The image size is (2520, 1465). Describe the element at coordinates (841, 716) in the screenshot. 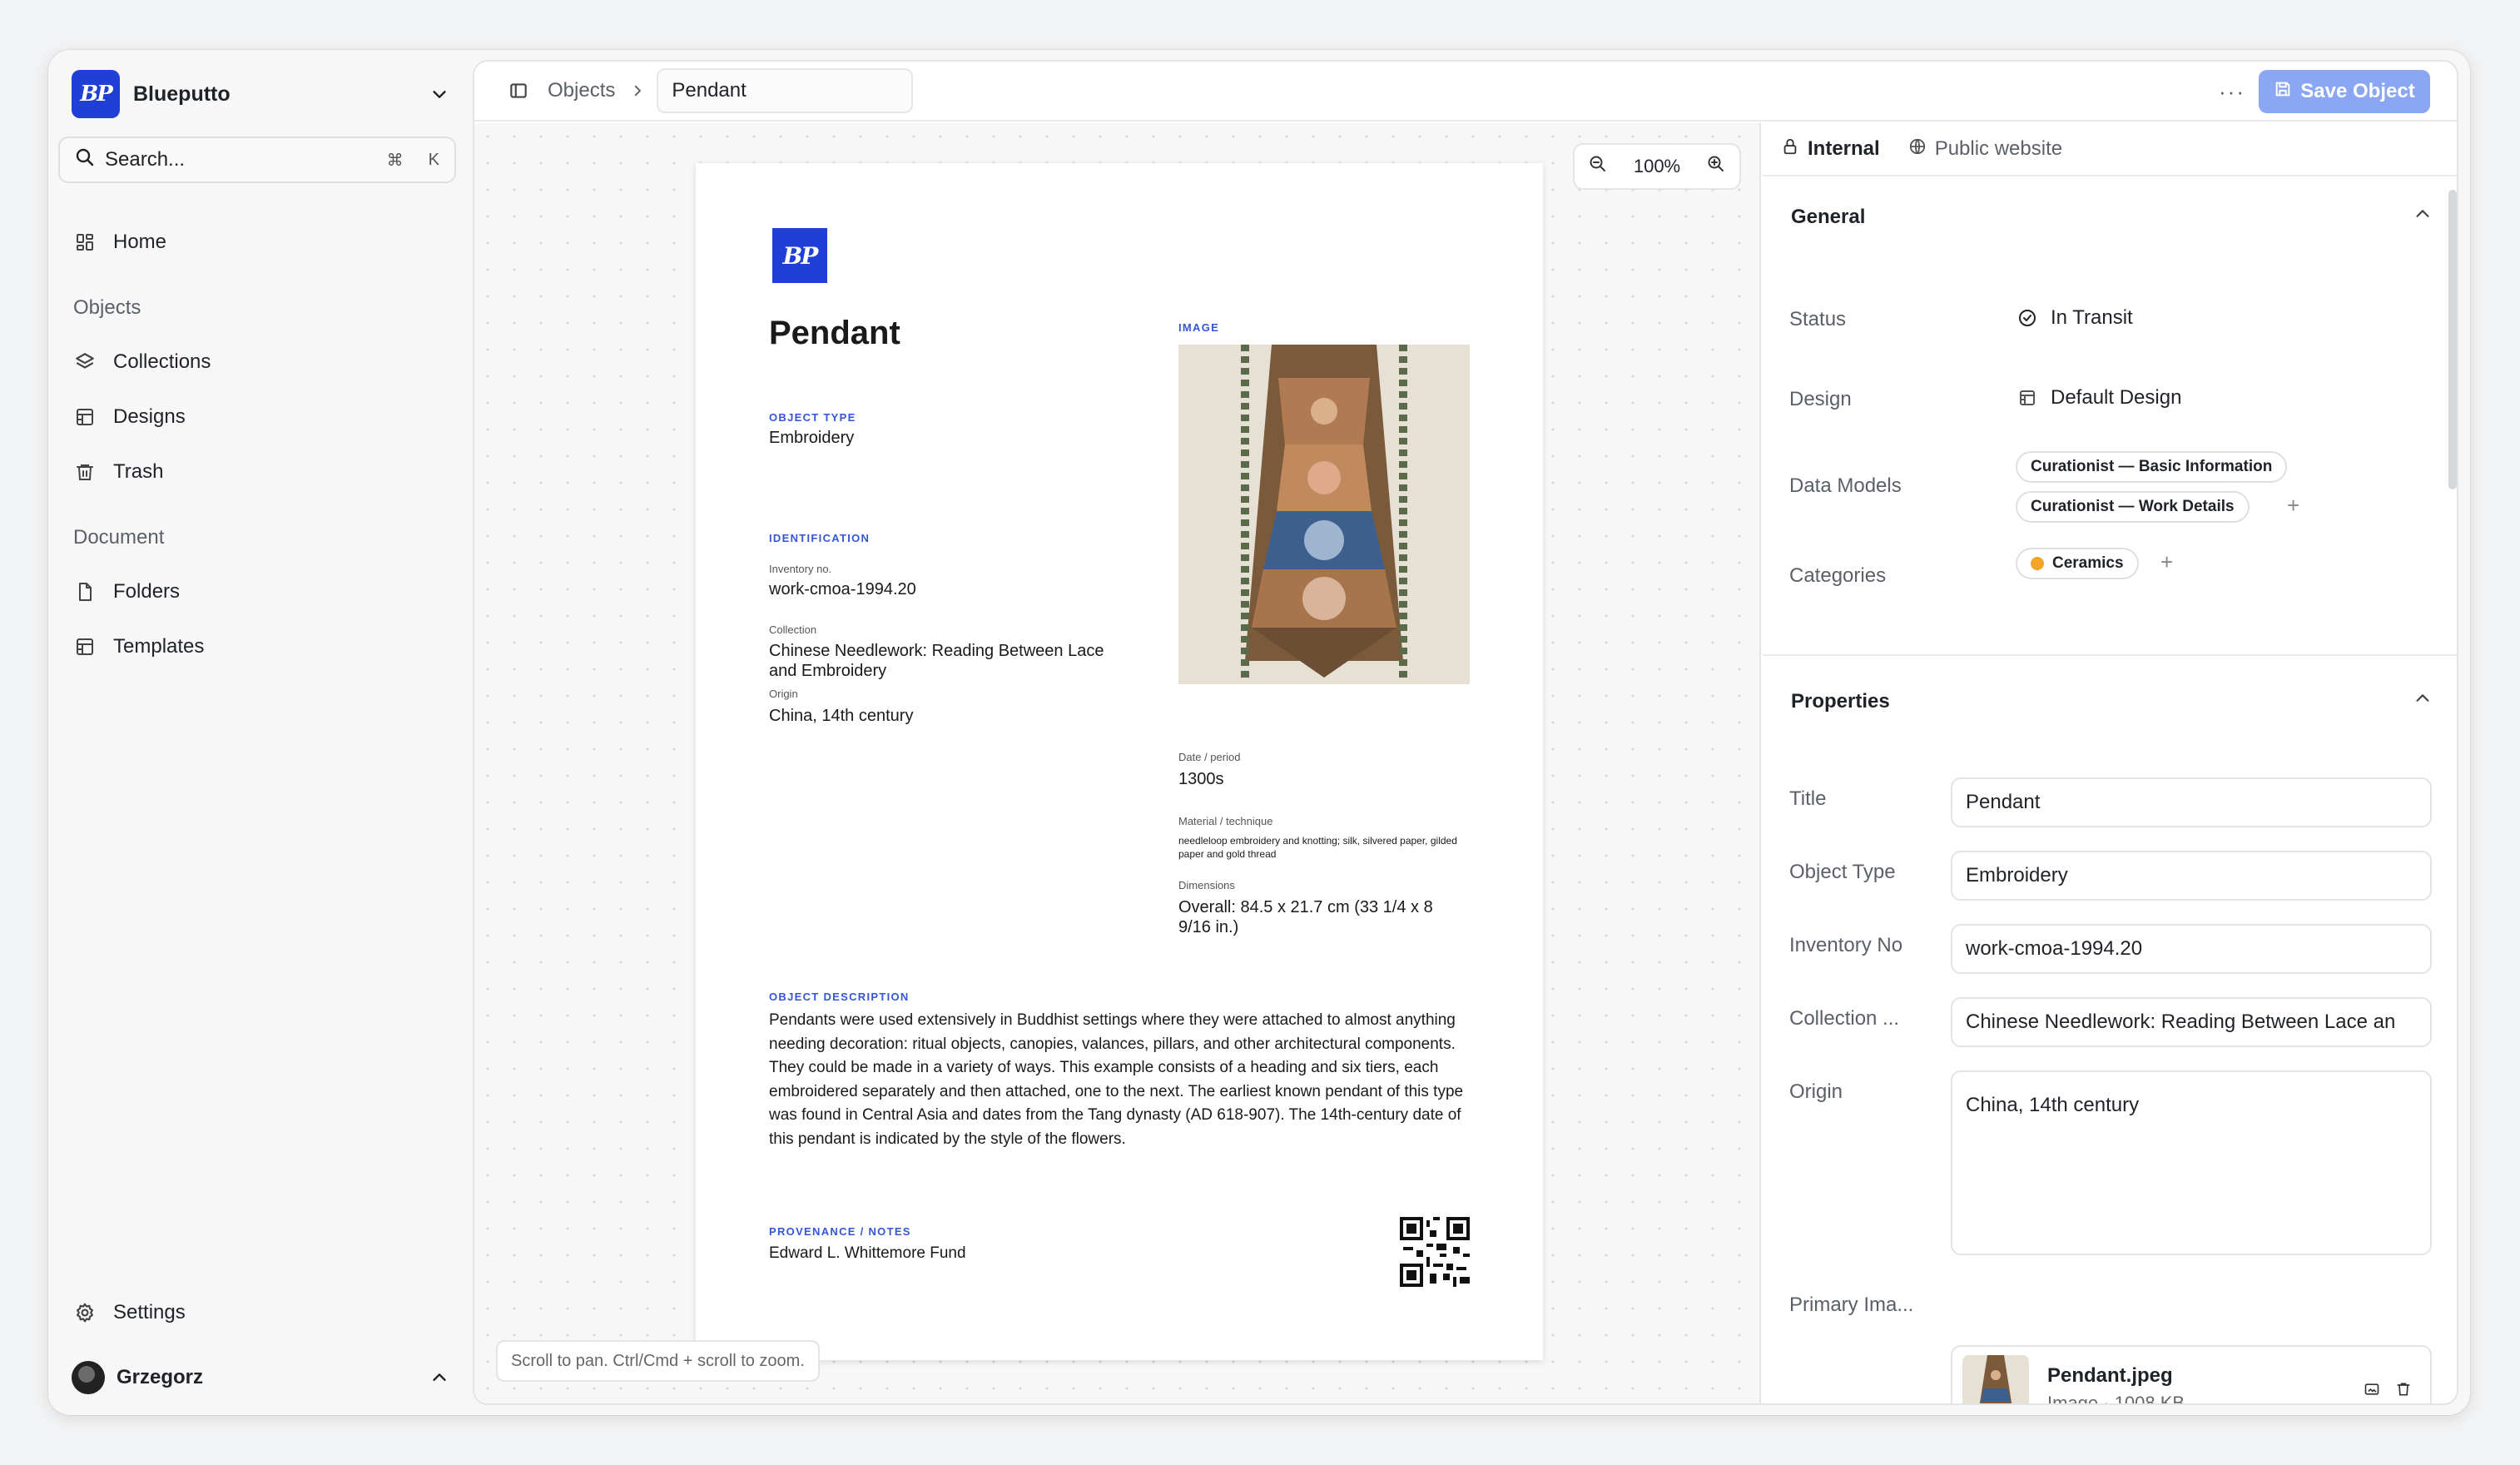

I see `origin-value: China, 14th century` at that location.